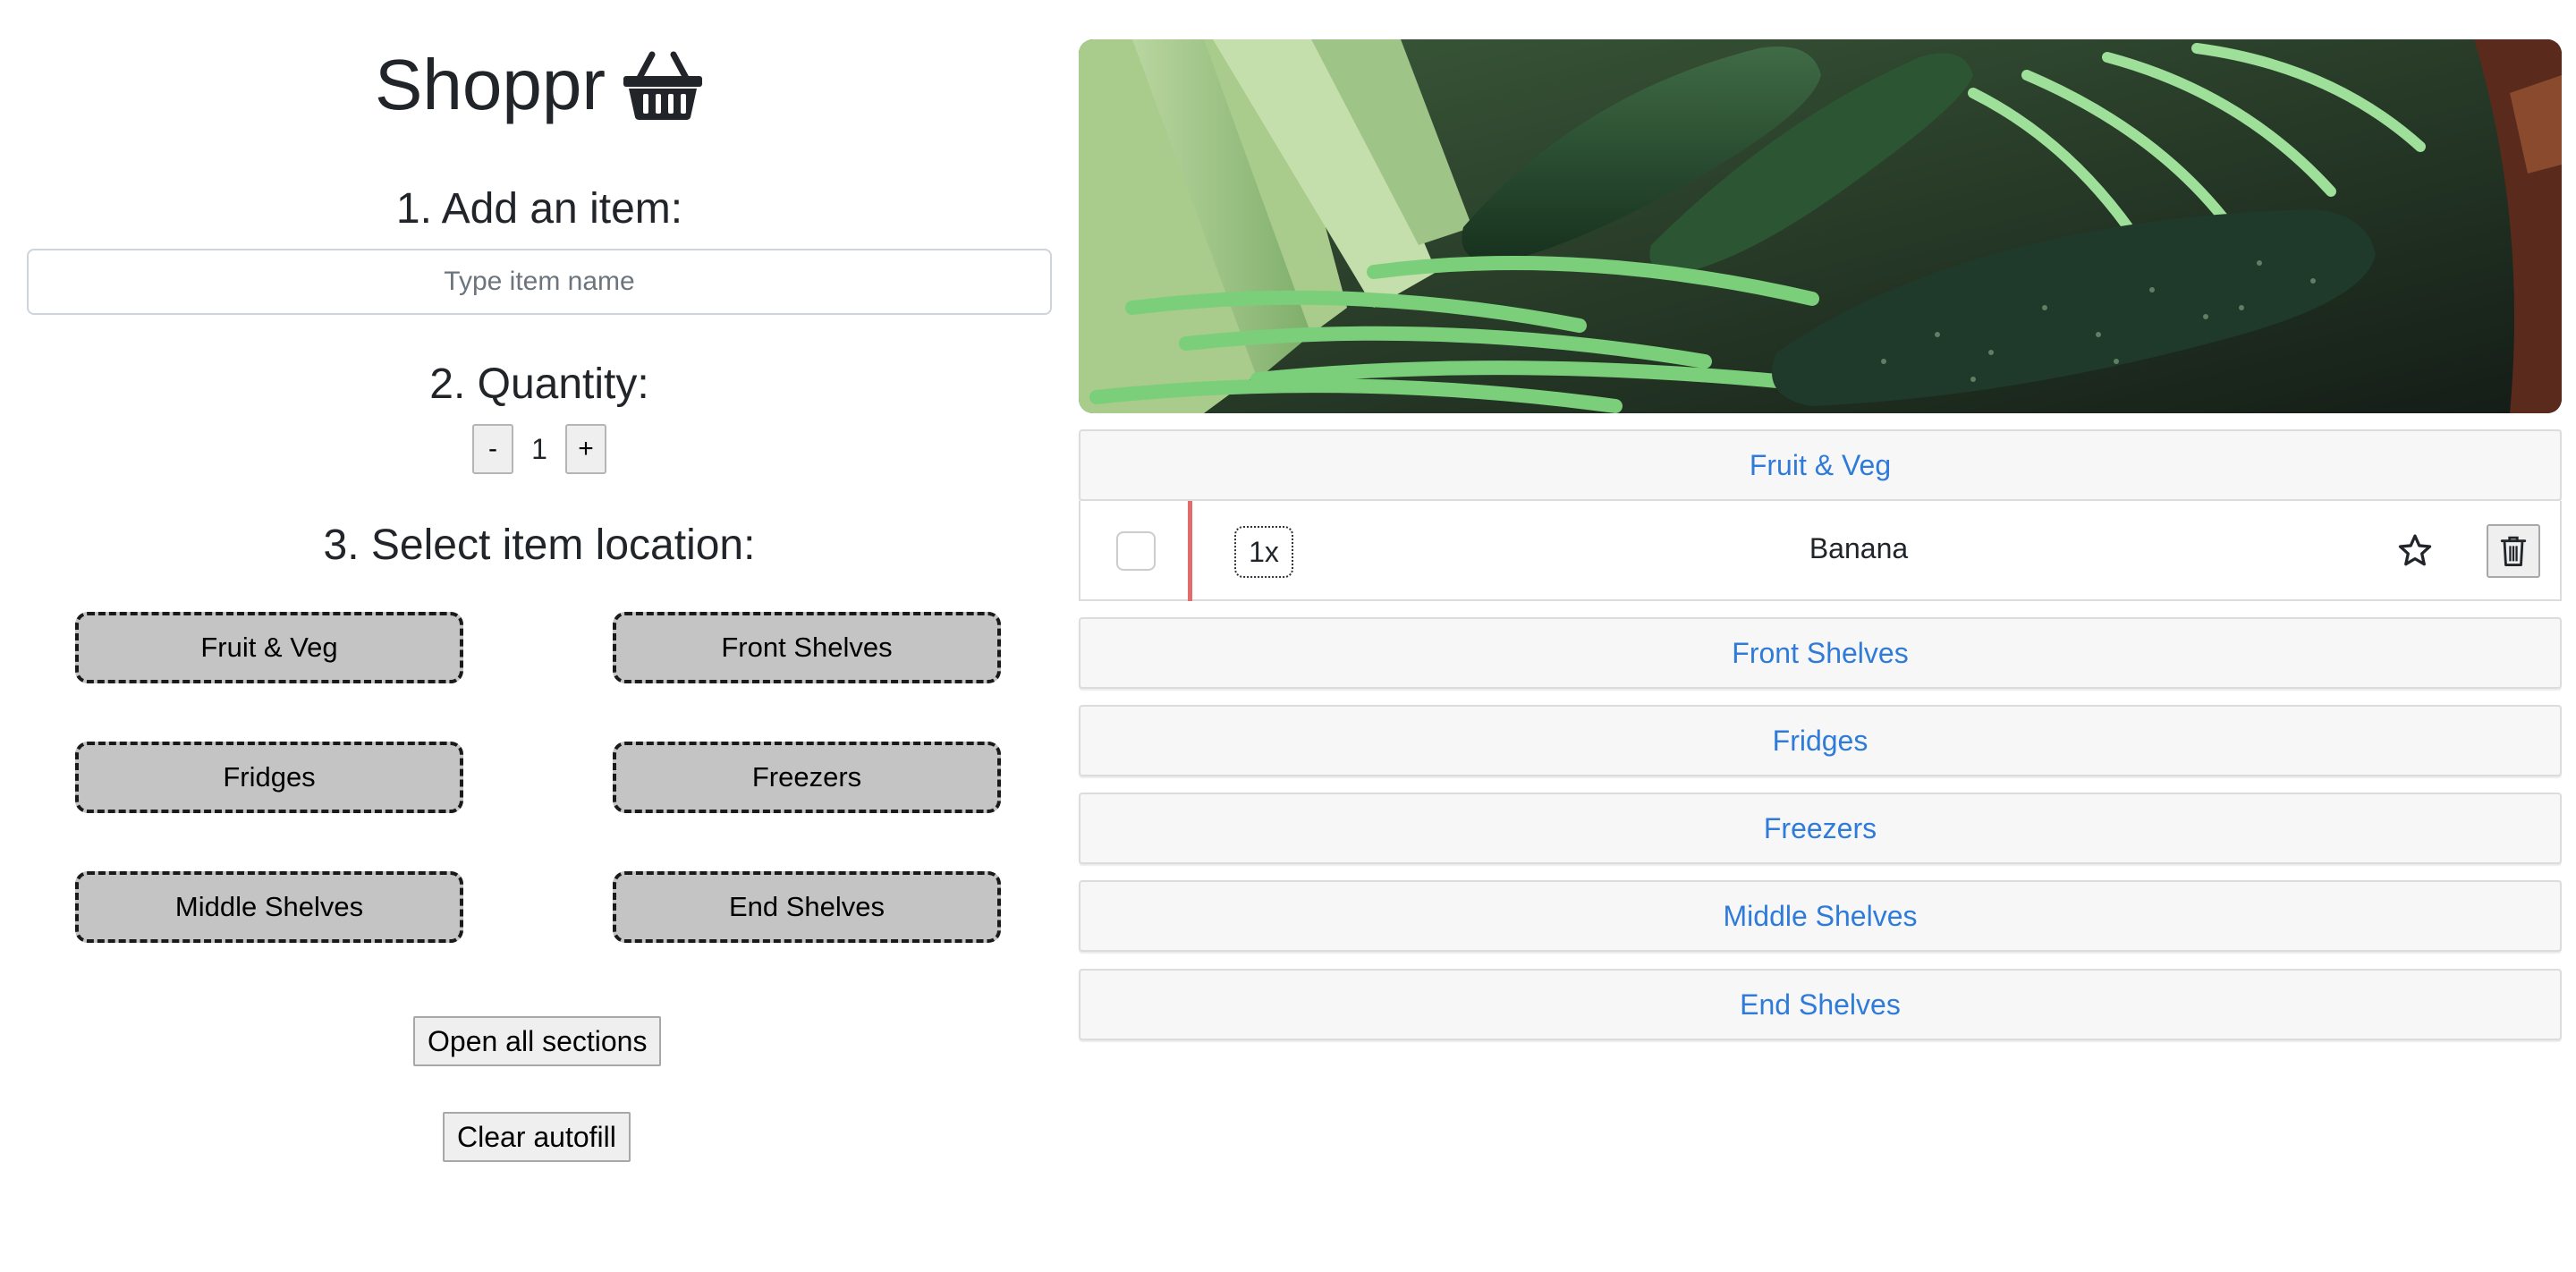 This screenshot has width=2576, height=1272. Describe the element at coordinates (1820, 653) in the screenshot. I see `section-header-front-shelves: Front Shelves` at that location.